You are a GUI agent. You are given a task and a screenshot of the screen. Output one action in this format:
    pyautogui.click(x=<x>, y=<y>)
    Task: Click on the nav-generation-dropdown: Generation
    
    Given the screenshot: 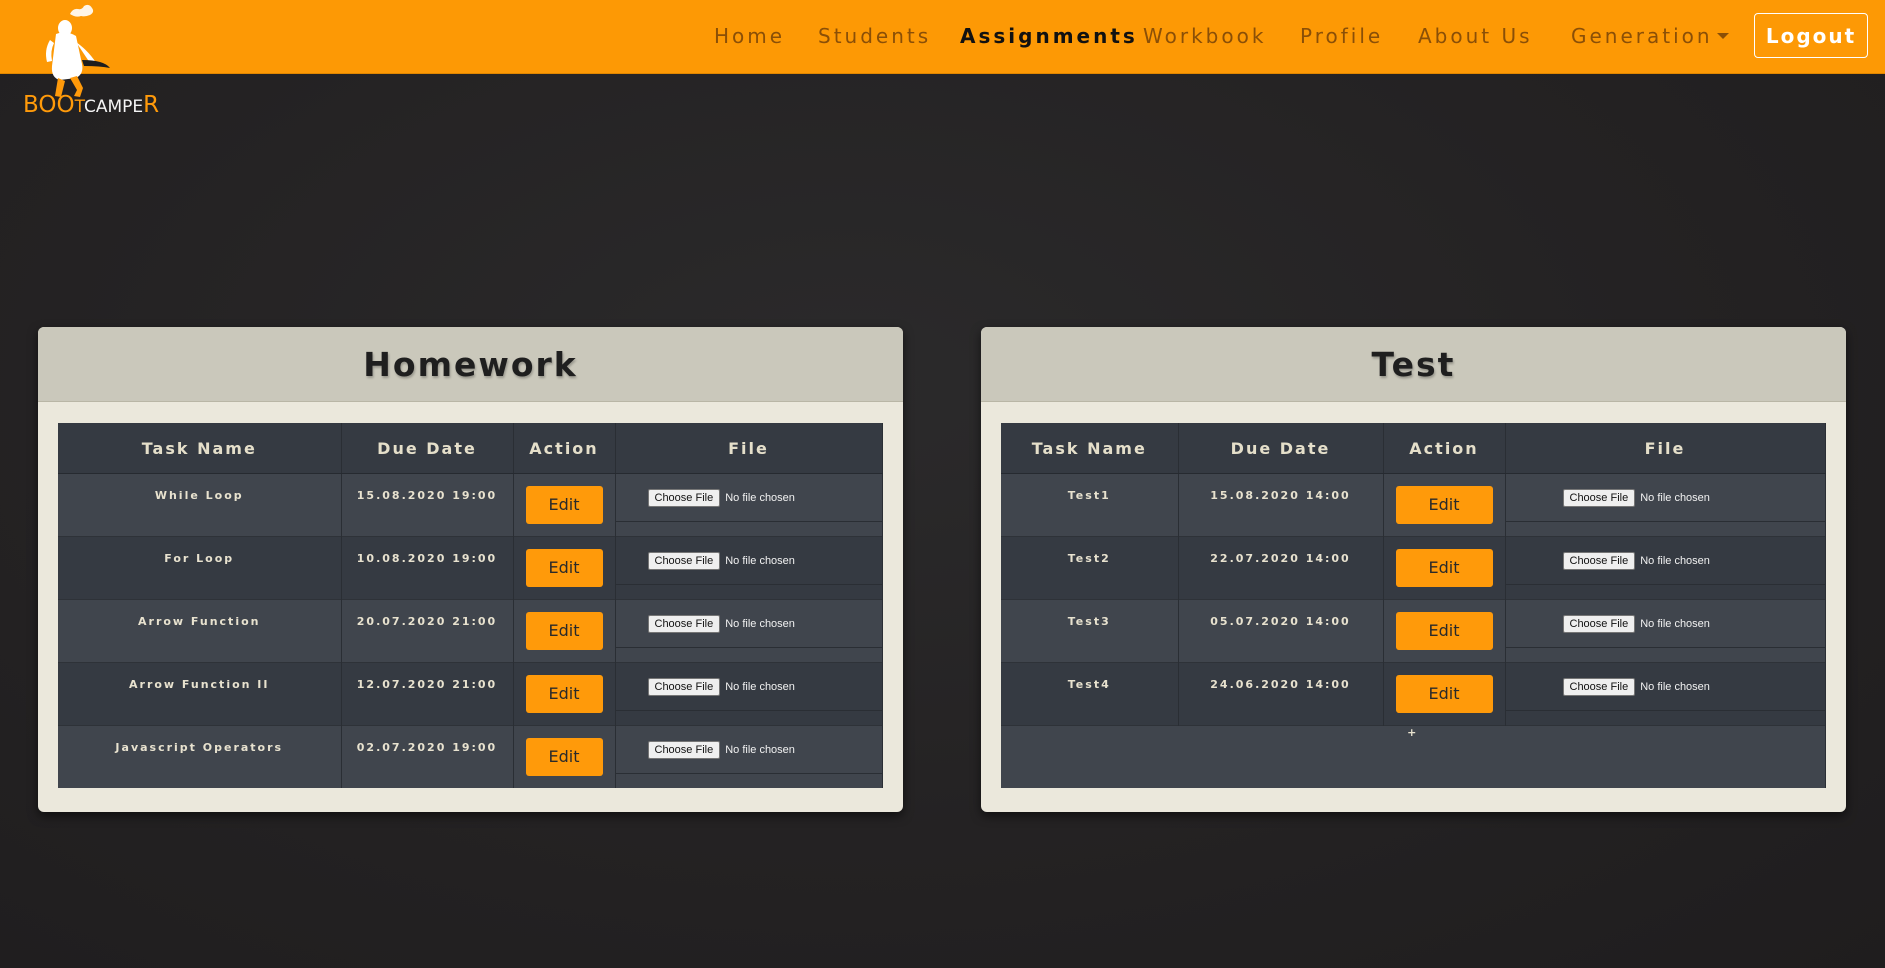 What is the action you would take?
    pyautogui.click(x=1650, y=36)
    